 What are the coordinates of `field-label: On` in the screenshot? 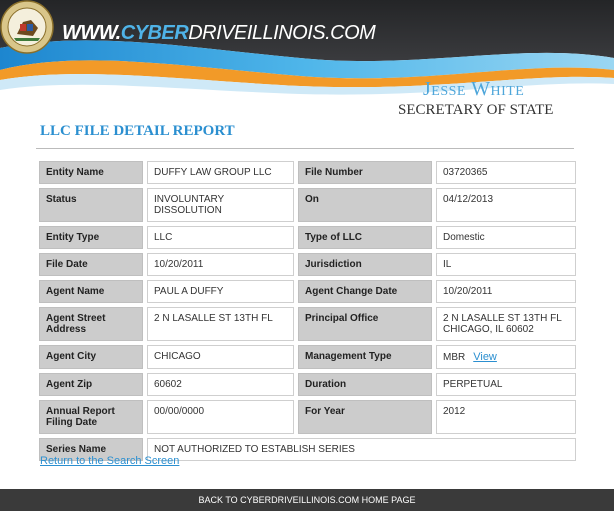 It's located at (365, 205).